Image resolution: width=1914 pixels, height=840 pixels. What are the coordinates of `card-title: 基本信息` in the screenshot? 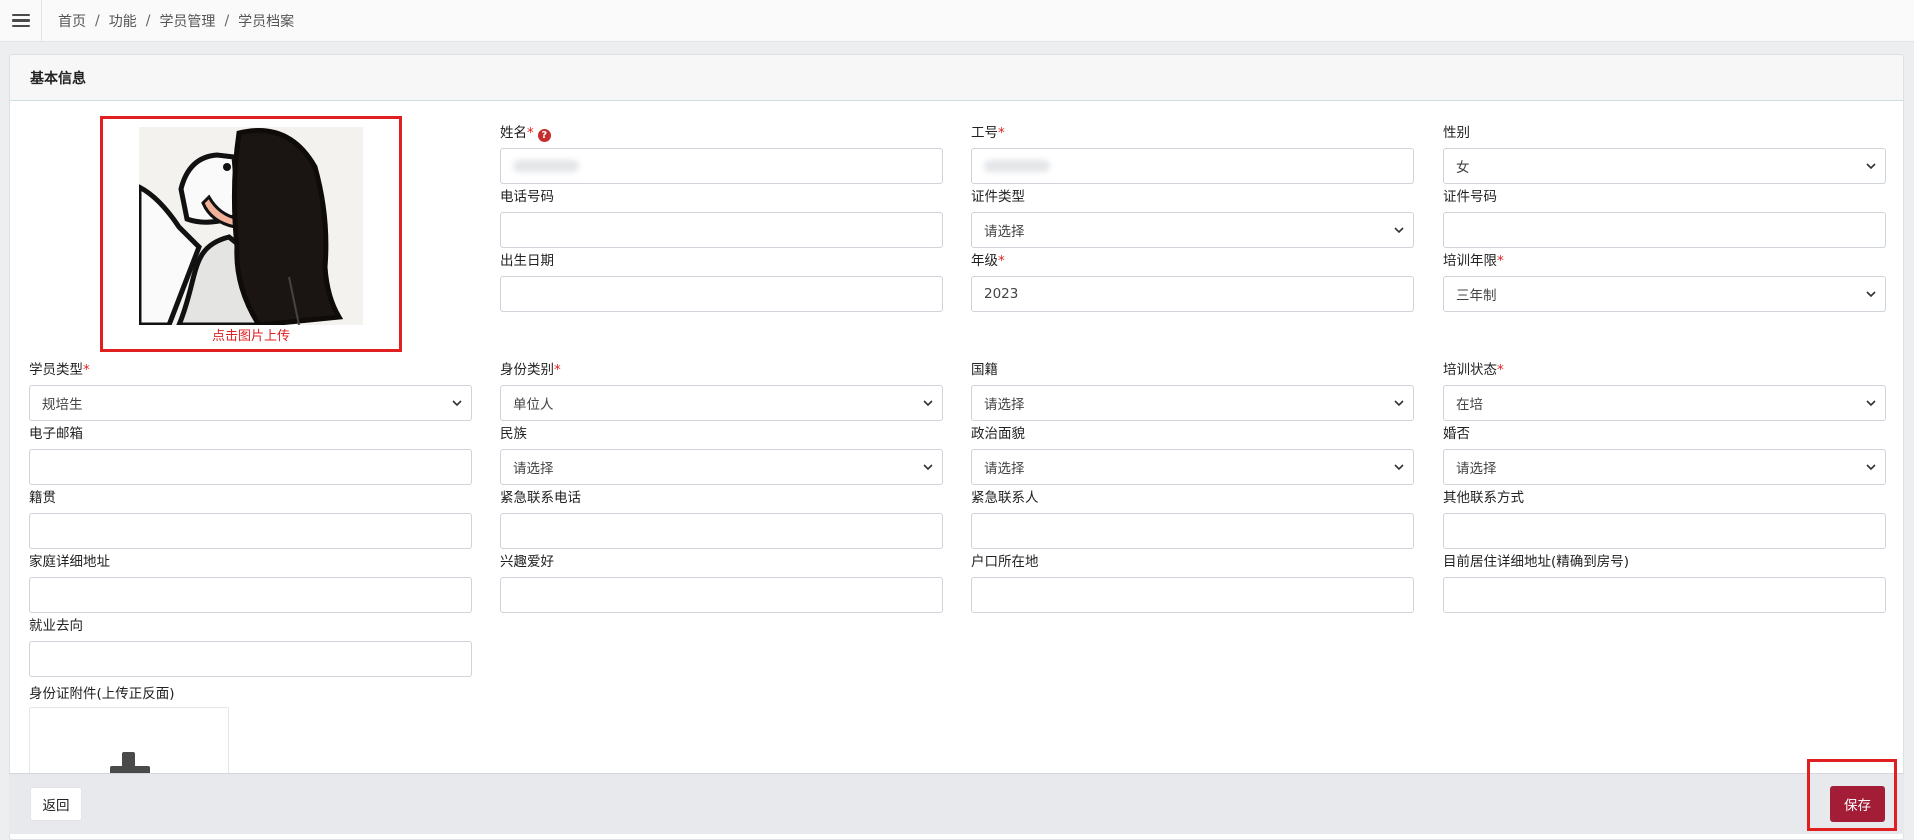 It's located at (58, 78).